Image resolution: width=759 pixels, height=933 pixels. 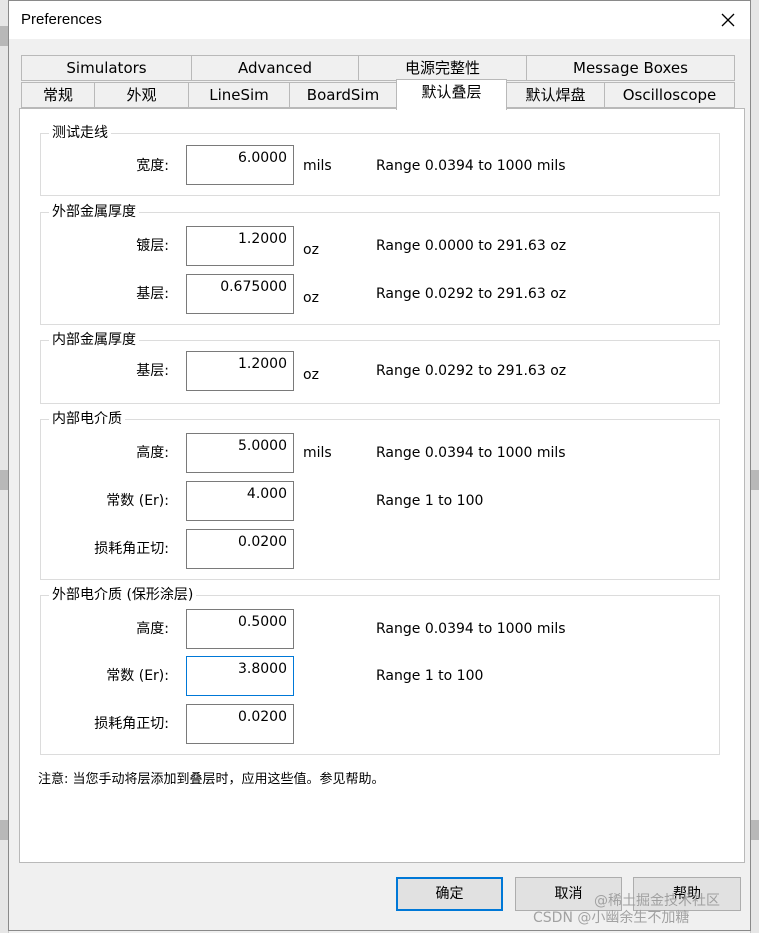 What do you see at coordinates (80, 133) in the screenshot?
I see `group-title: 测试走线` at bounding box center [80, 133].